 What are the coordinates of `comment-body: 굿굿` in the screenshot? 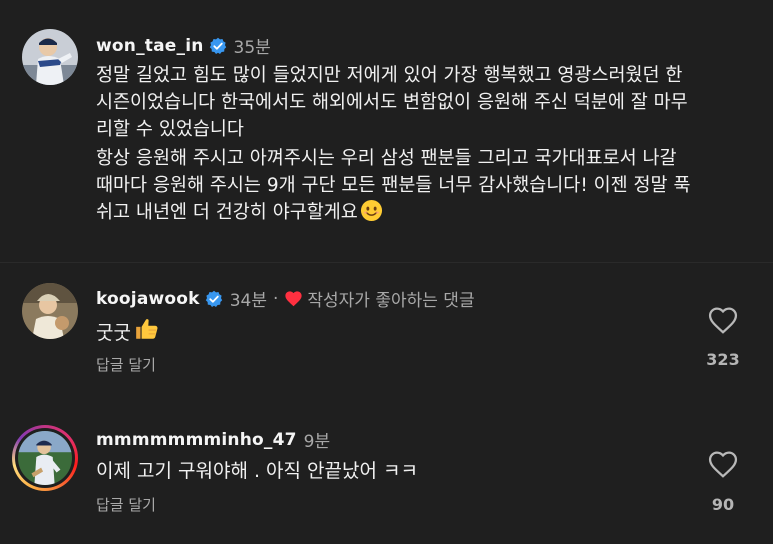 It's located at (128, 331).